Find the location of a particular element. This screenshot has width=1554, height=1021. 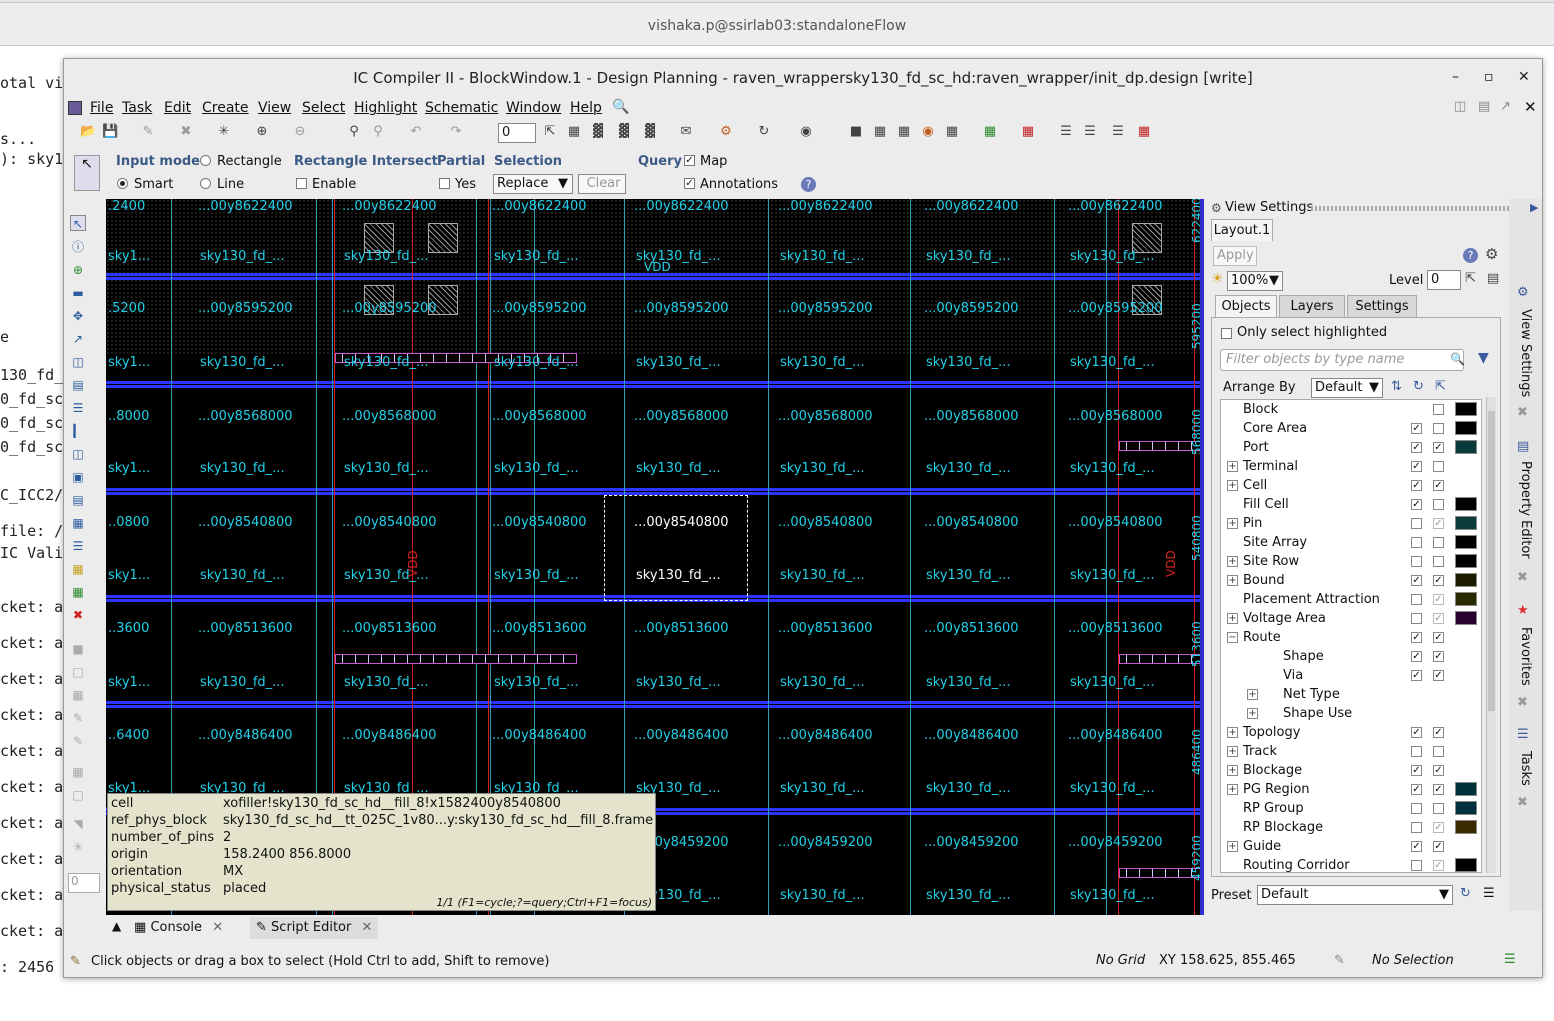

list-icon: ☰ is located at coordinates (1118, 132).